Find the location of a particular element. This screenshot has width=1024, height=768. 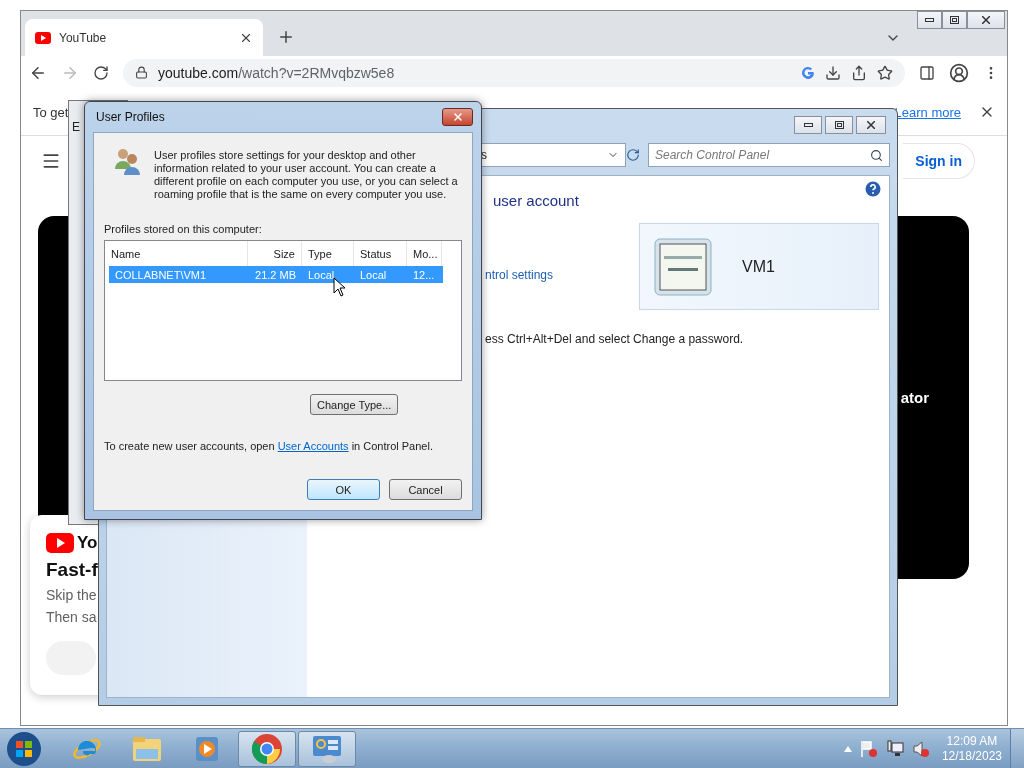

infobar-text: To get is located at coordinates (51, 112).